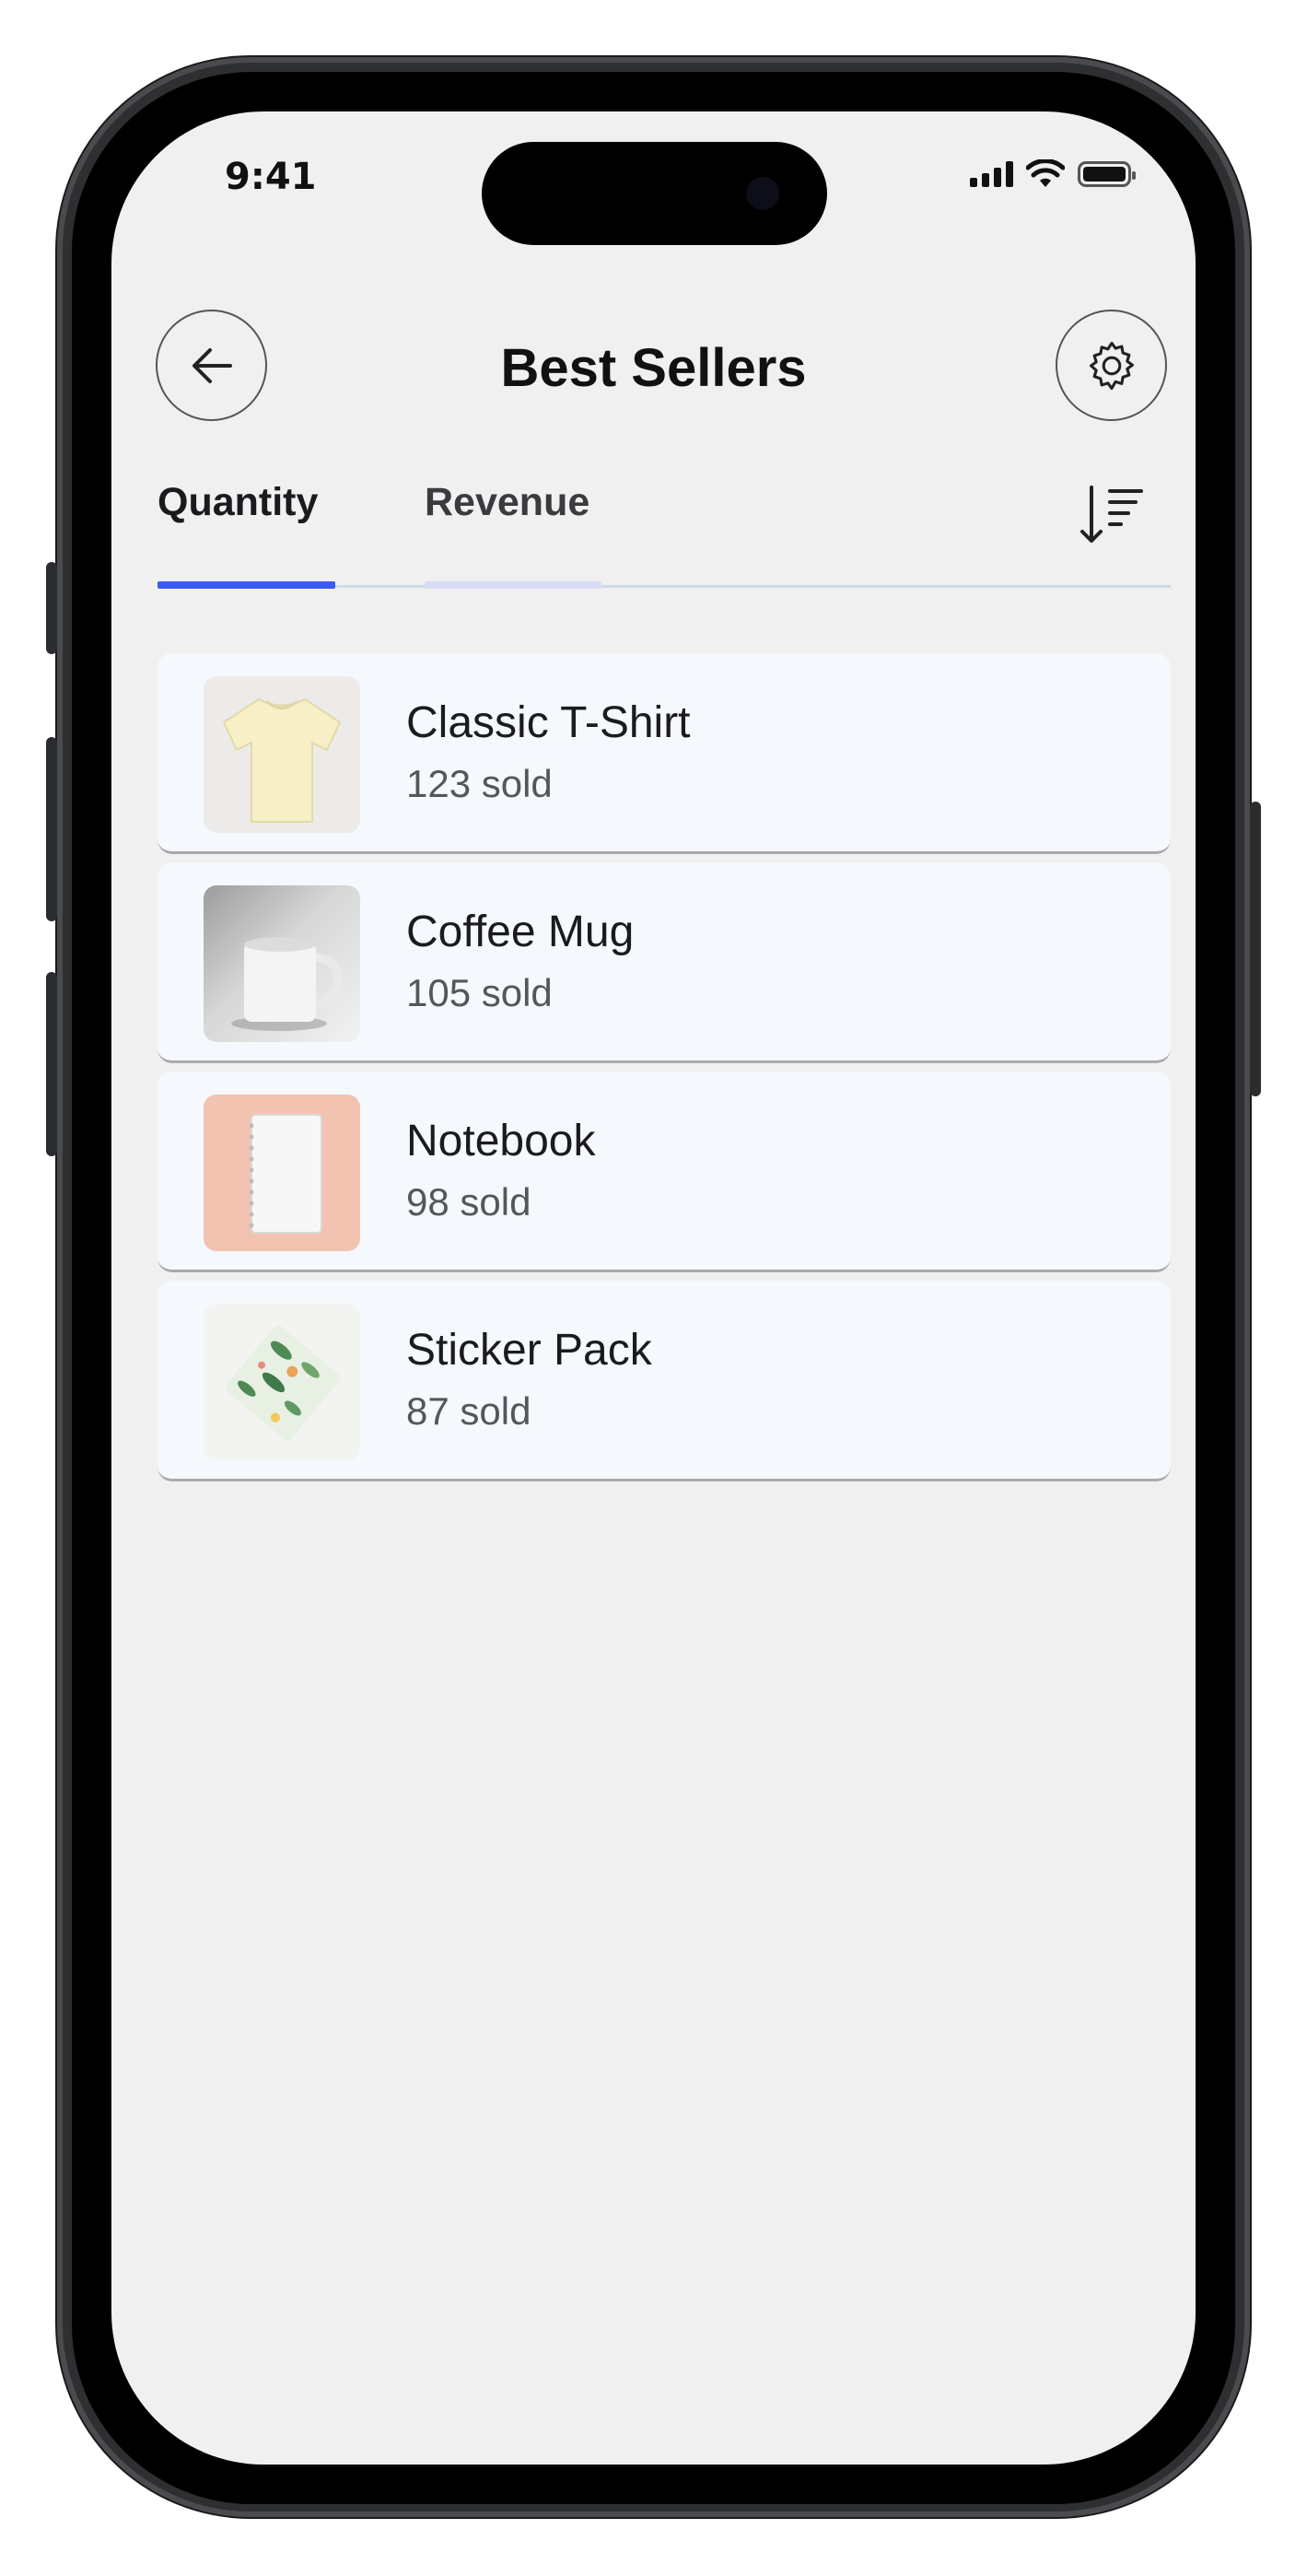  I want to click on tab-bar: Quantity Revenue, so click(664, 535).